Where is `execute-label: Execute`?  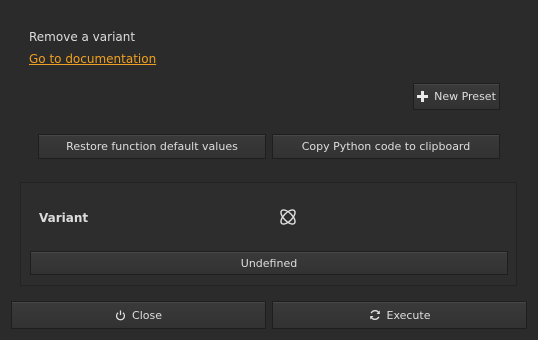 execute-label: Execute is located at coordinates (408, 315).